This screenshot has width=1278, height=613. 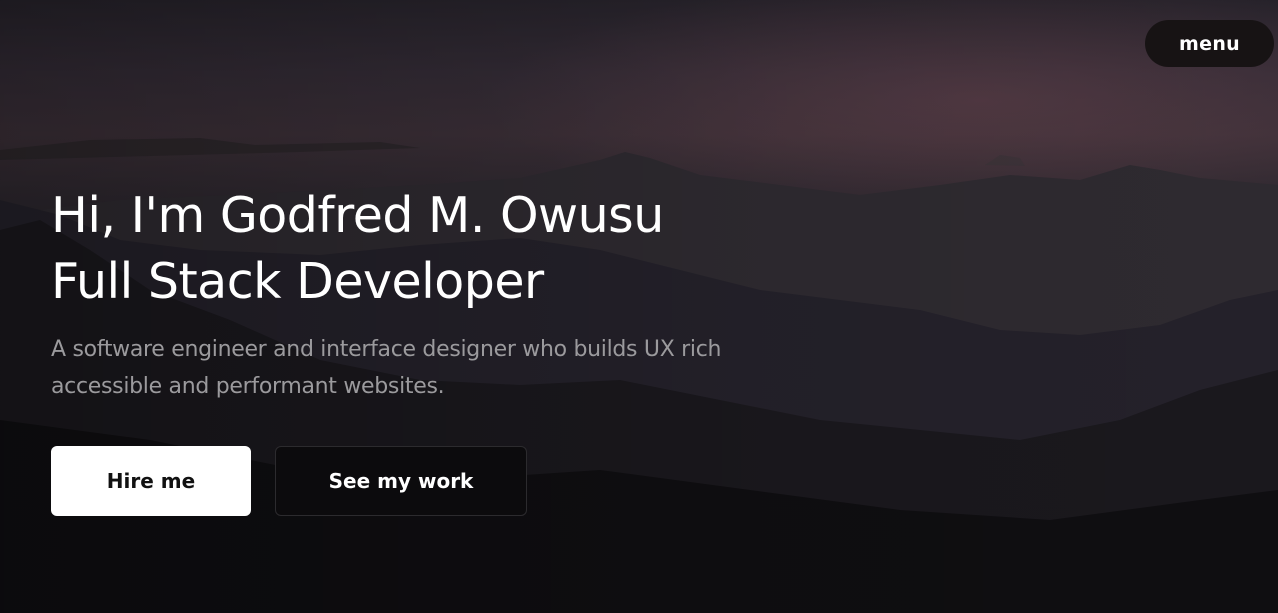 I want to click on hero-actions: Hire me See my work, so click(x=289, y=481).